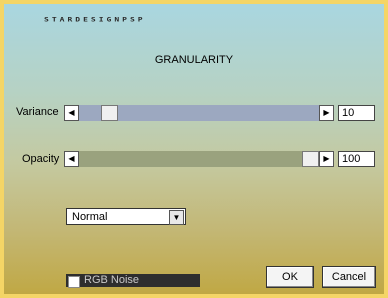 The height and width of the screenshot is (298, 388). What do you see at coordinates (90, 217) in the screenshot?
I see `blend-mode-value: Normal` at bounding box center [90, 217].